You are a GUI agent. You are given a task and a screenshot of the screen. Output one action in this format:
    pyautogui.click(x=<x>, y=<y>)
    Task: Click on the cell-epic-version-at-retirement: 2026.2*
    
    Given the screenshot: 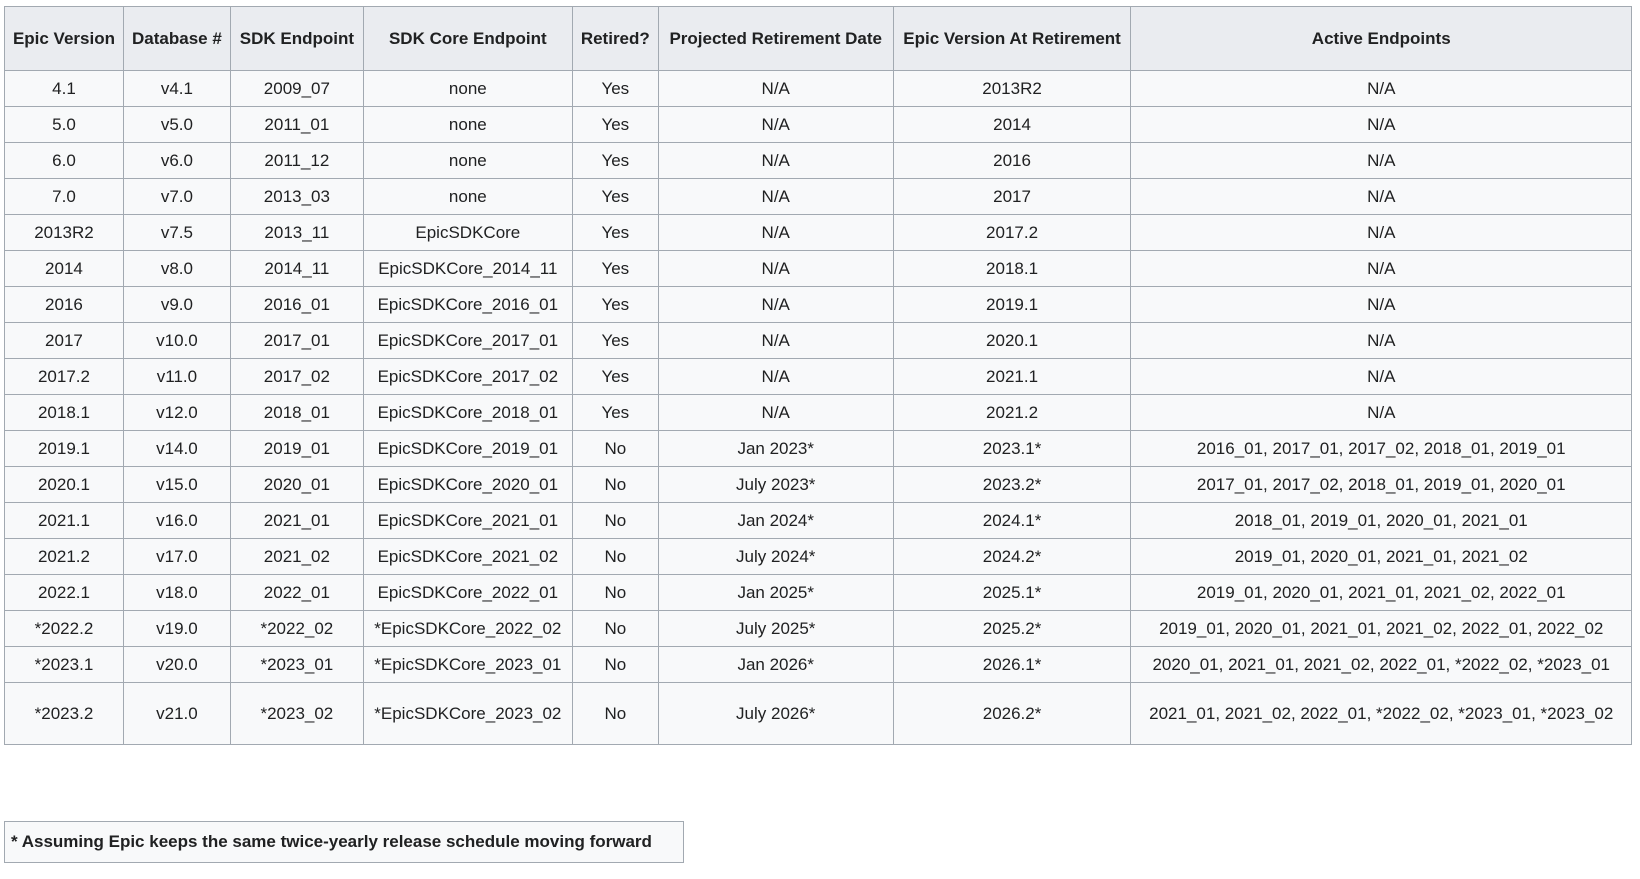 What is the action you would take?
    pyautogui.click(x=1012, y=713)
    